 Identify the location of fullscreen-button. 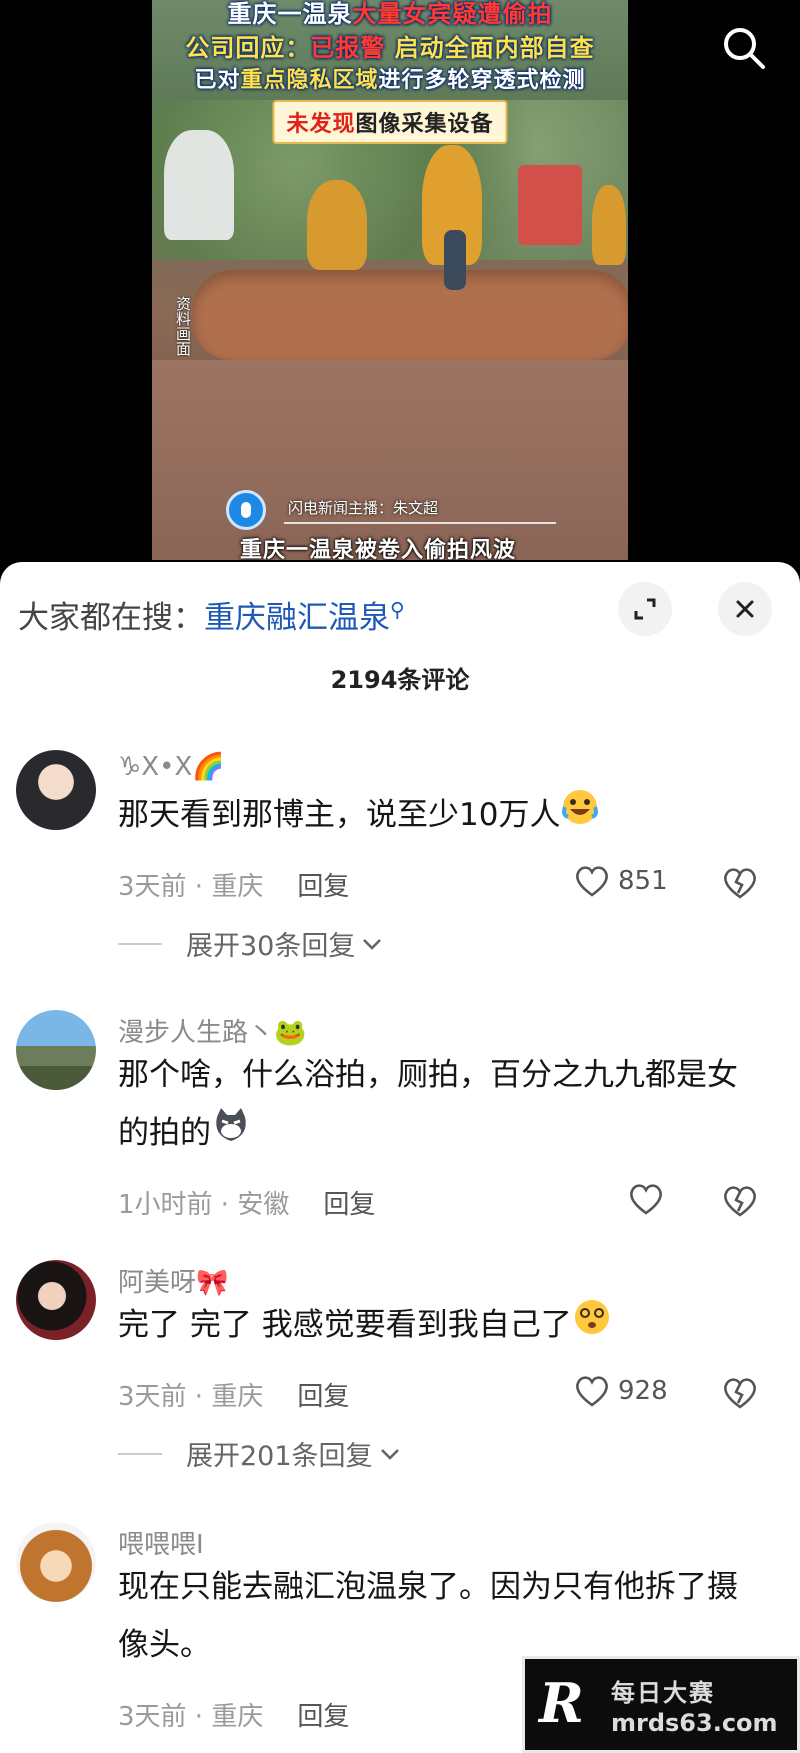
(645, 609).